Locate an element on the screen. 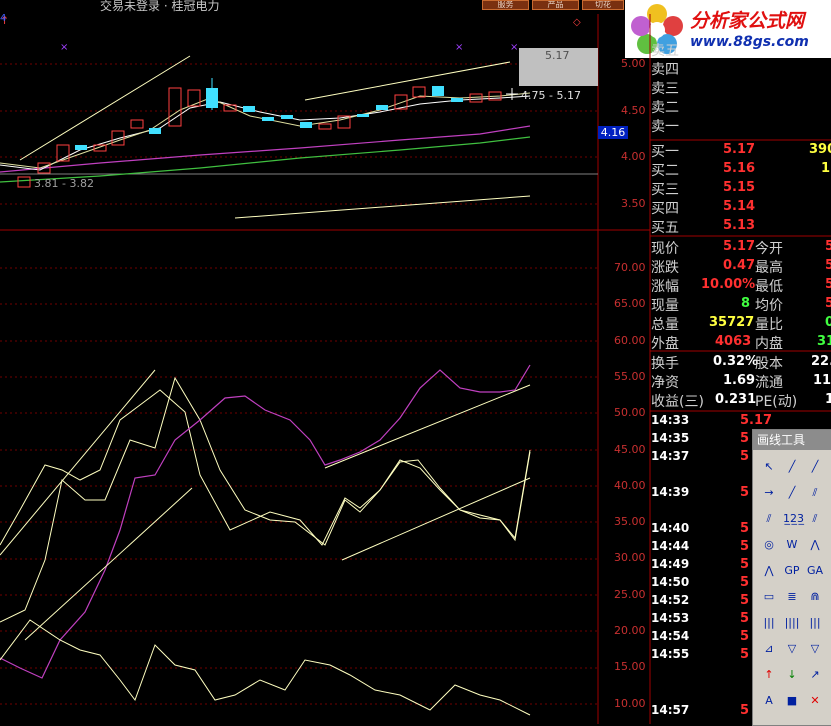  stat-value: 1.69 is located at coordinates (739, 380).